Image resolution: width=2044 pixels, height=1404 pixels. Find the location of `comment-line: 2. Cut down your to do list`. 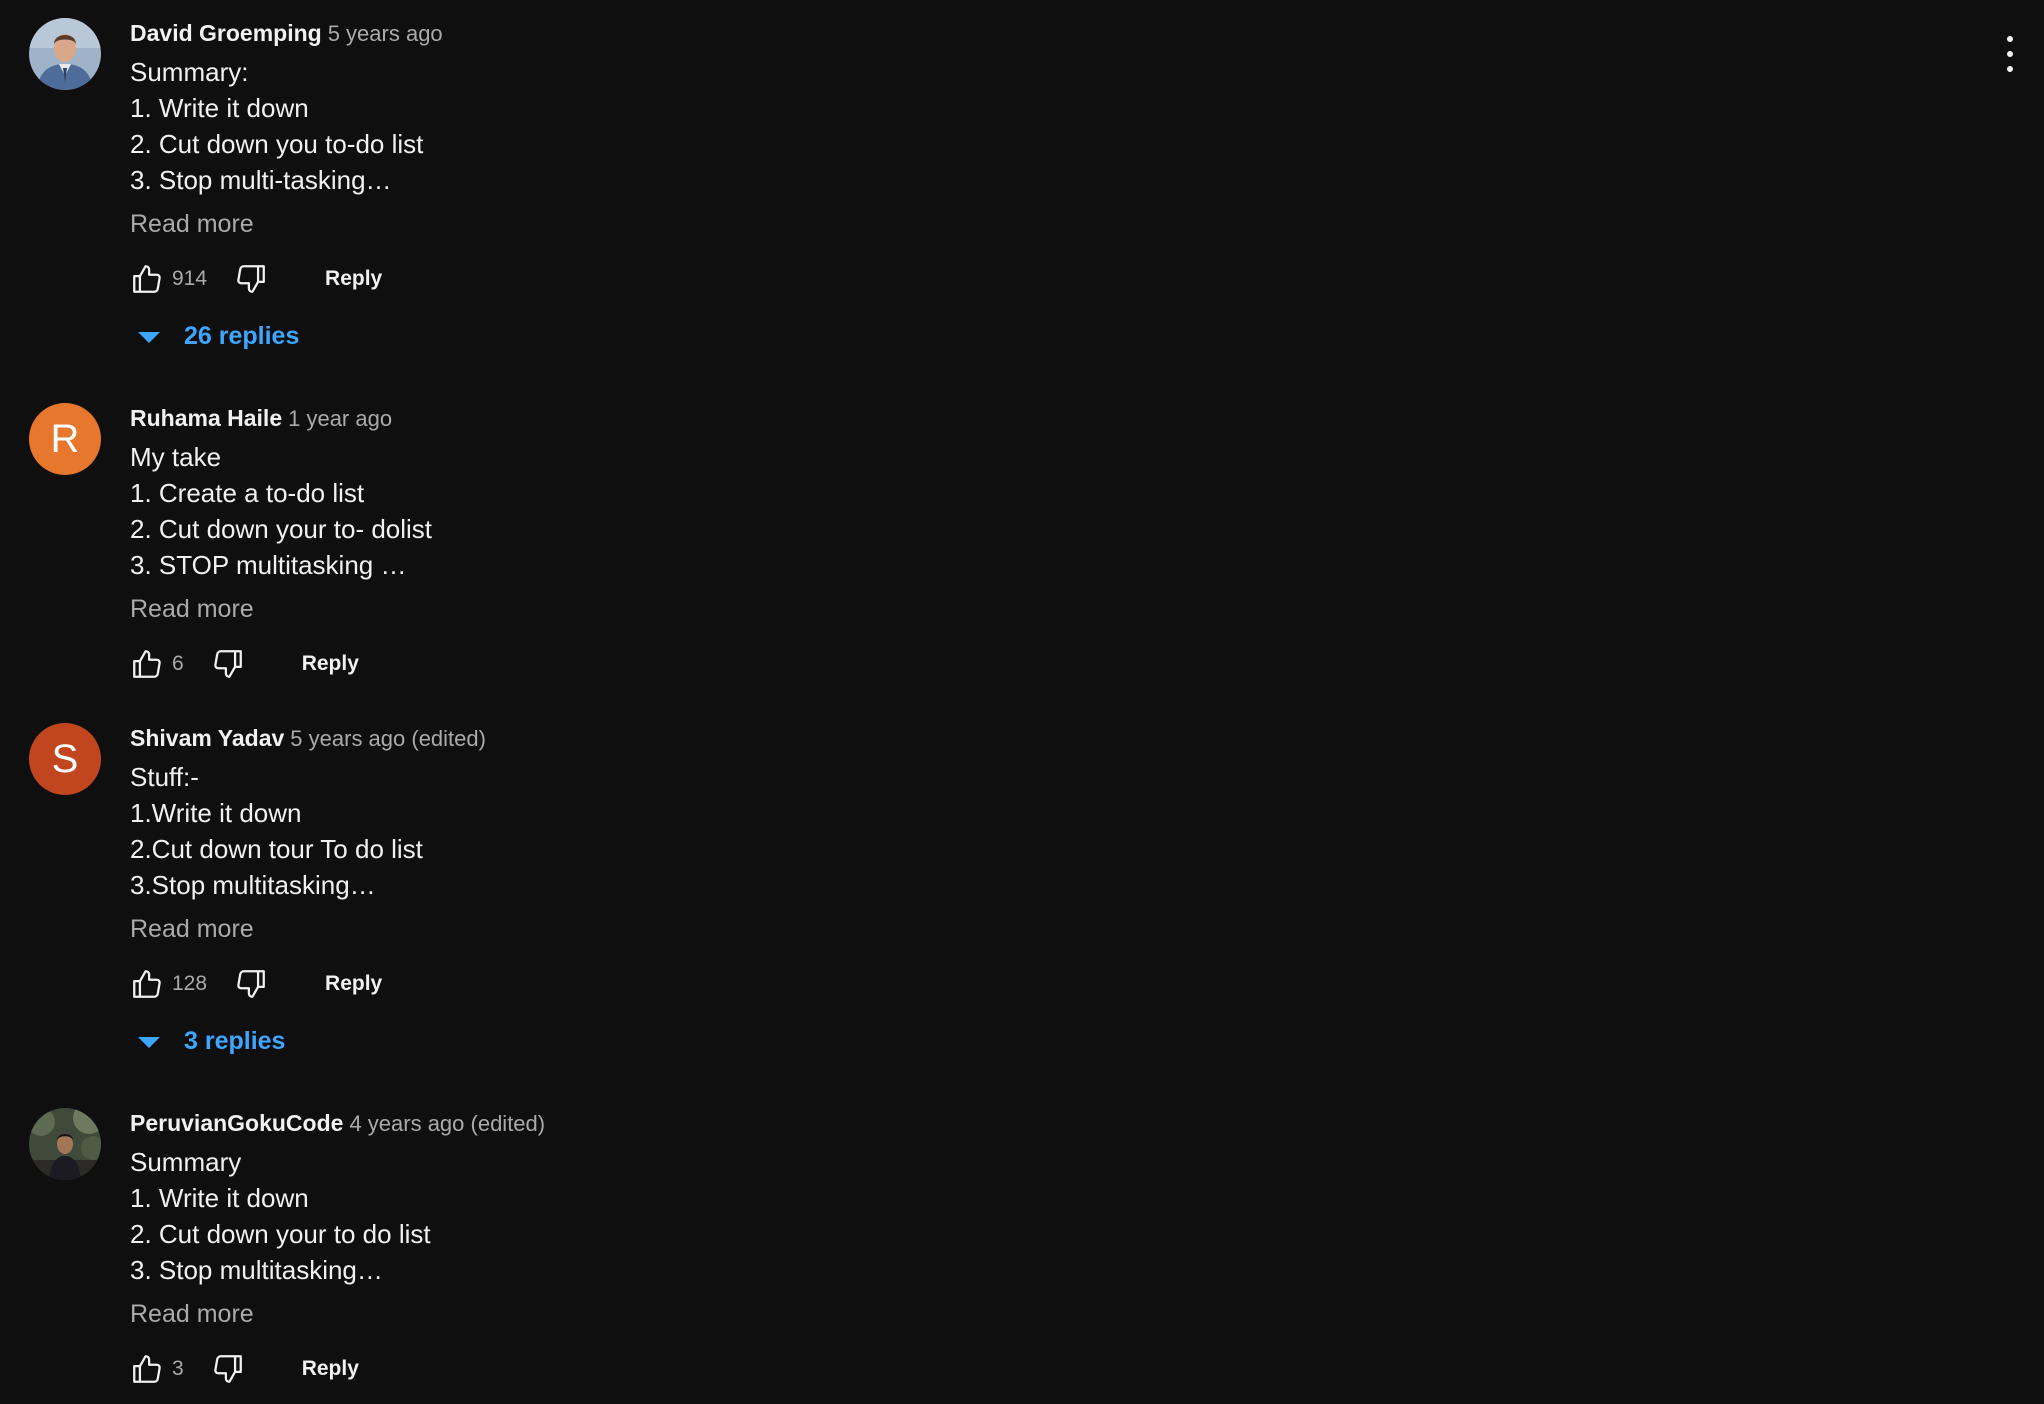

comment-line: 2. Cut down your to do list is located at coordinates (280, 1234).